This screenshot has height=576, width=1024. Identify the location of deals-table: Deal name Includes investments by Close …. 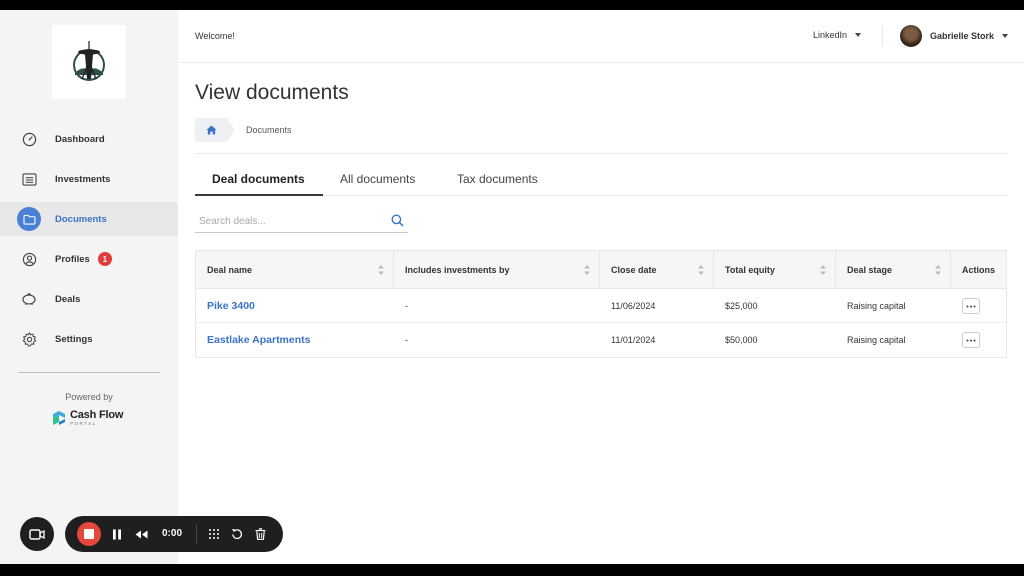
(601, 304).